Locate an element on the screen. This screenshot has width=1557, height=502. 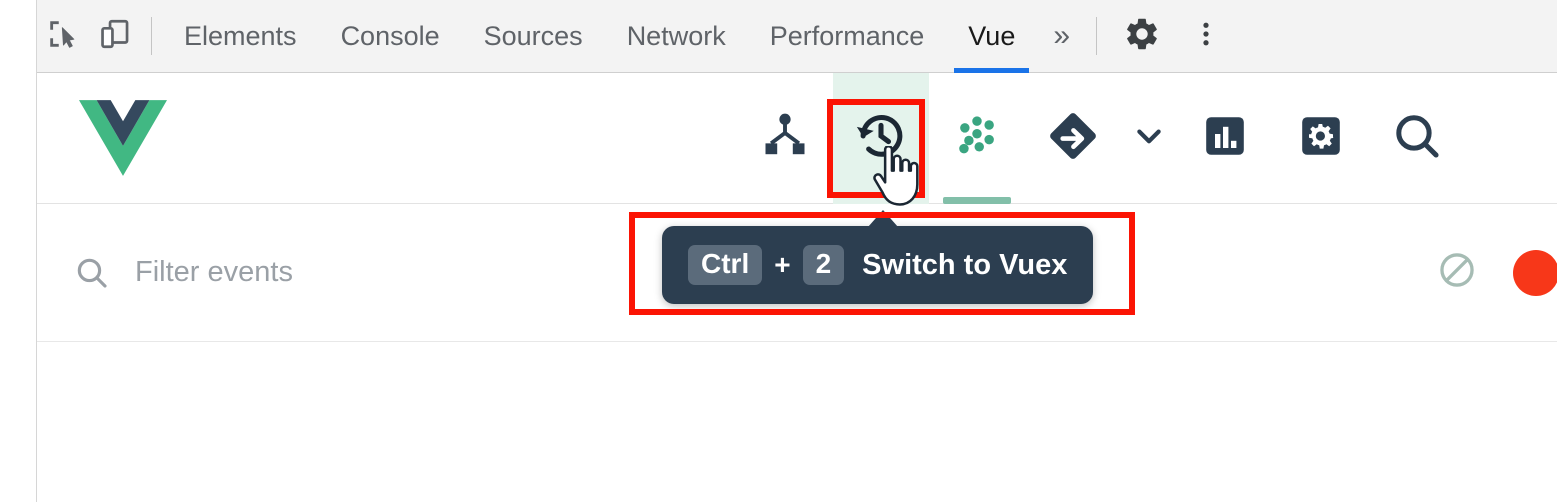
vue-tab-settings is located at coordinates (1321, 138).